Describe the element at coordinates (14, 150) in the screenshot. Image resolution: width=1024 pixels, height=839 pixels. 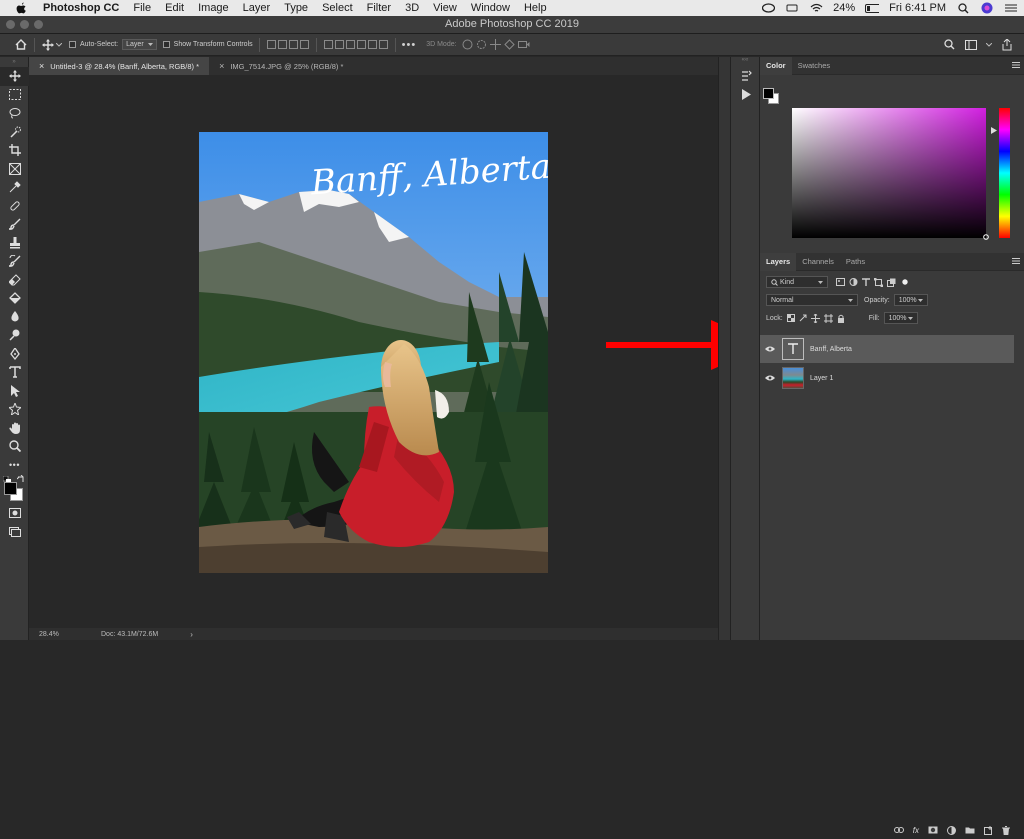
I see `crop-tool-icon` at that location.